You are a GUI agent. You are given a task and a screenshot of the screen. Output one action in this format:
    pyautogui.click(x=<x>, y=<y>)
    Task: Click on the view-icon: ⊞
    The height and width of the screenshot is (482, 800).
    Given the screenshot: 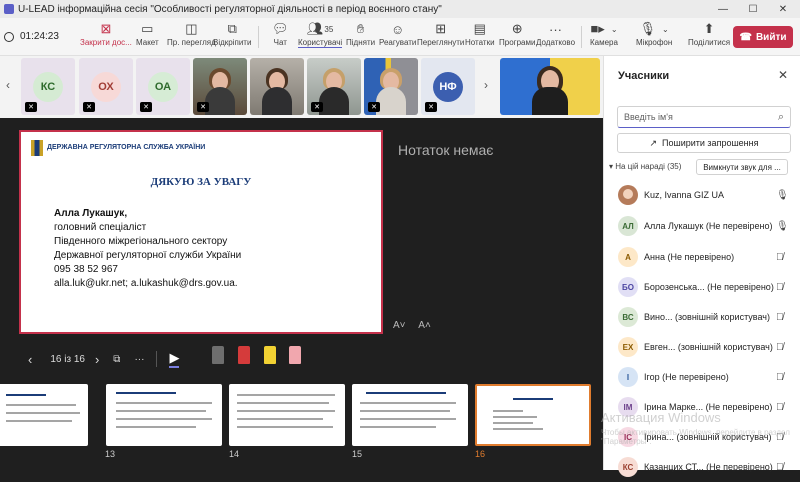 What is the action you would take?
    pyautogui.click(x=441, y=28)
    